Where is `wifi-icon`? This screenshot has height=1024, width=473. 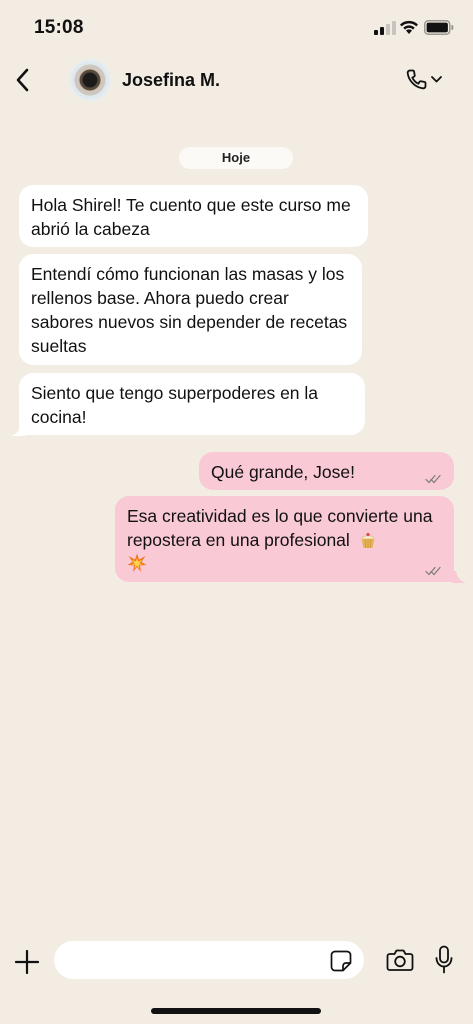
wifi-icon is located at coordinates (409, 27).